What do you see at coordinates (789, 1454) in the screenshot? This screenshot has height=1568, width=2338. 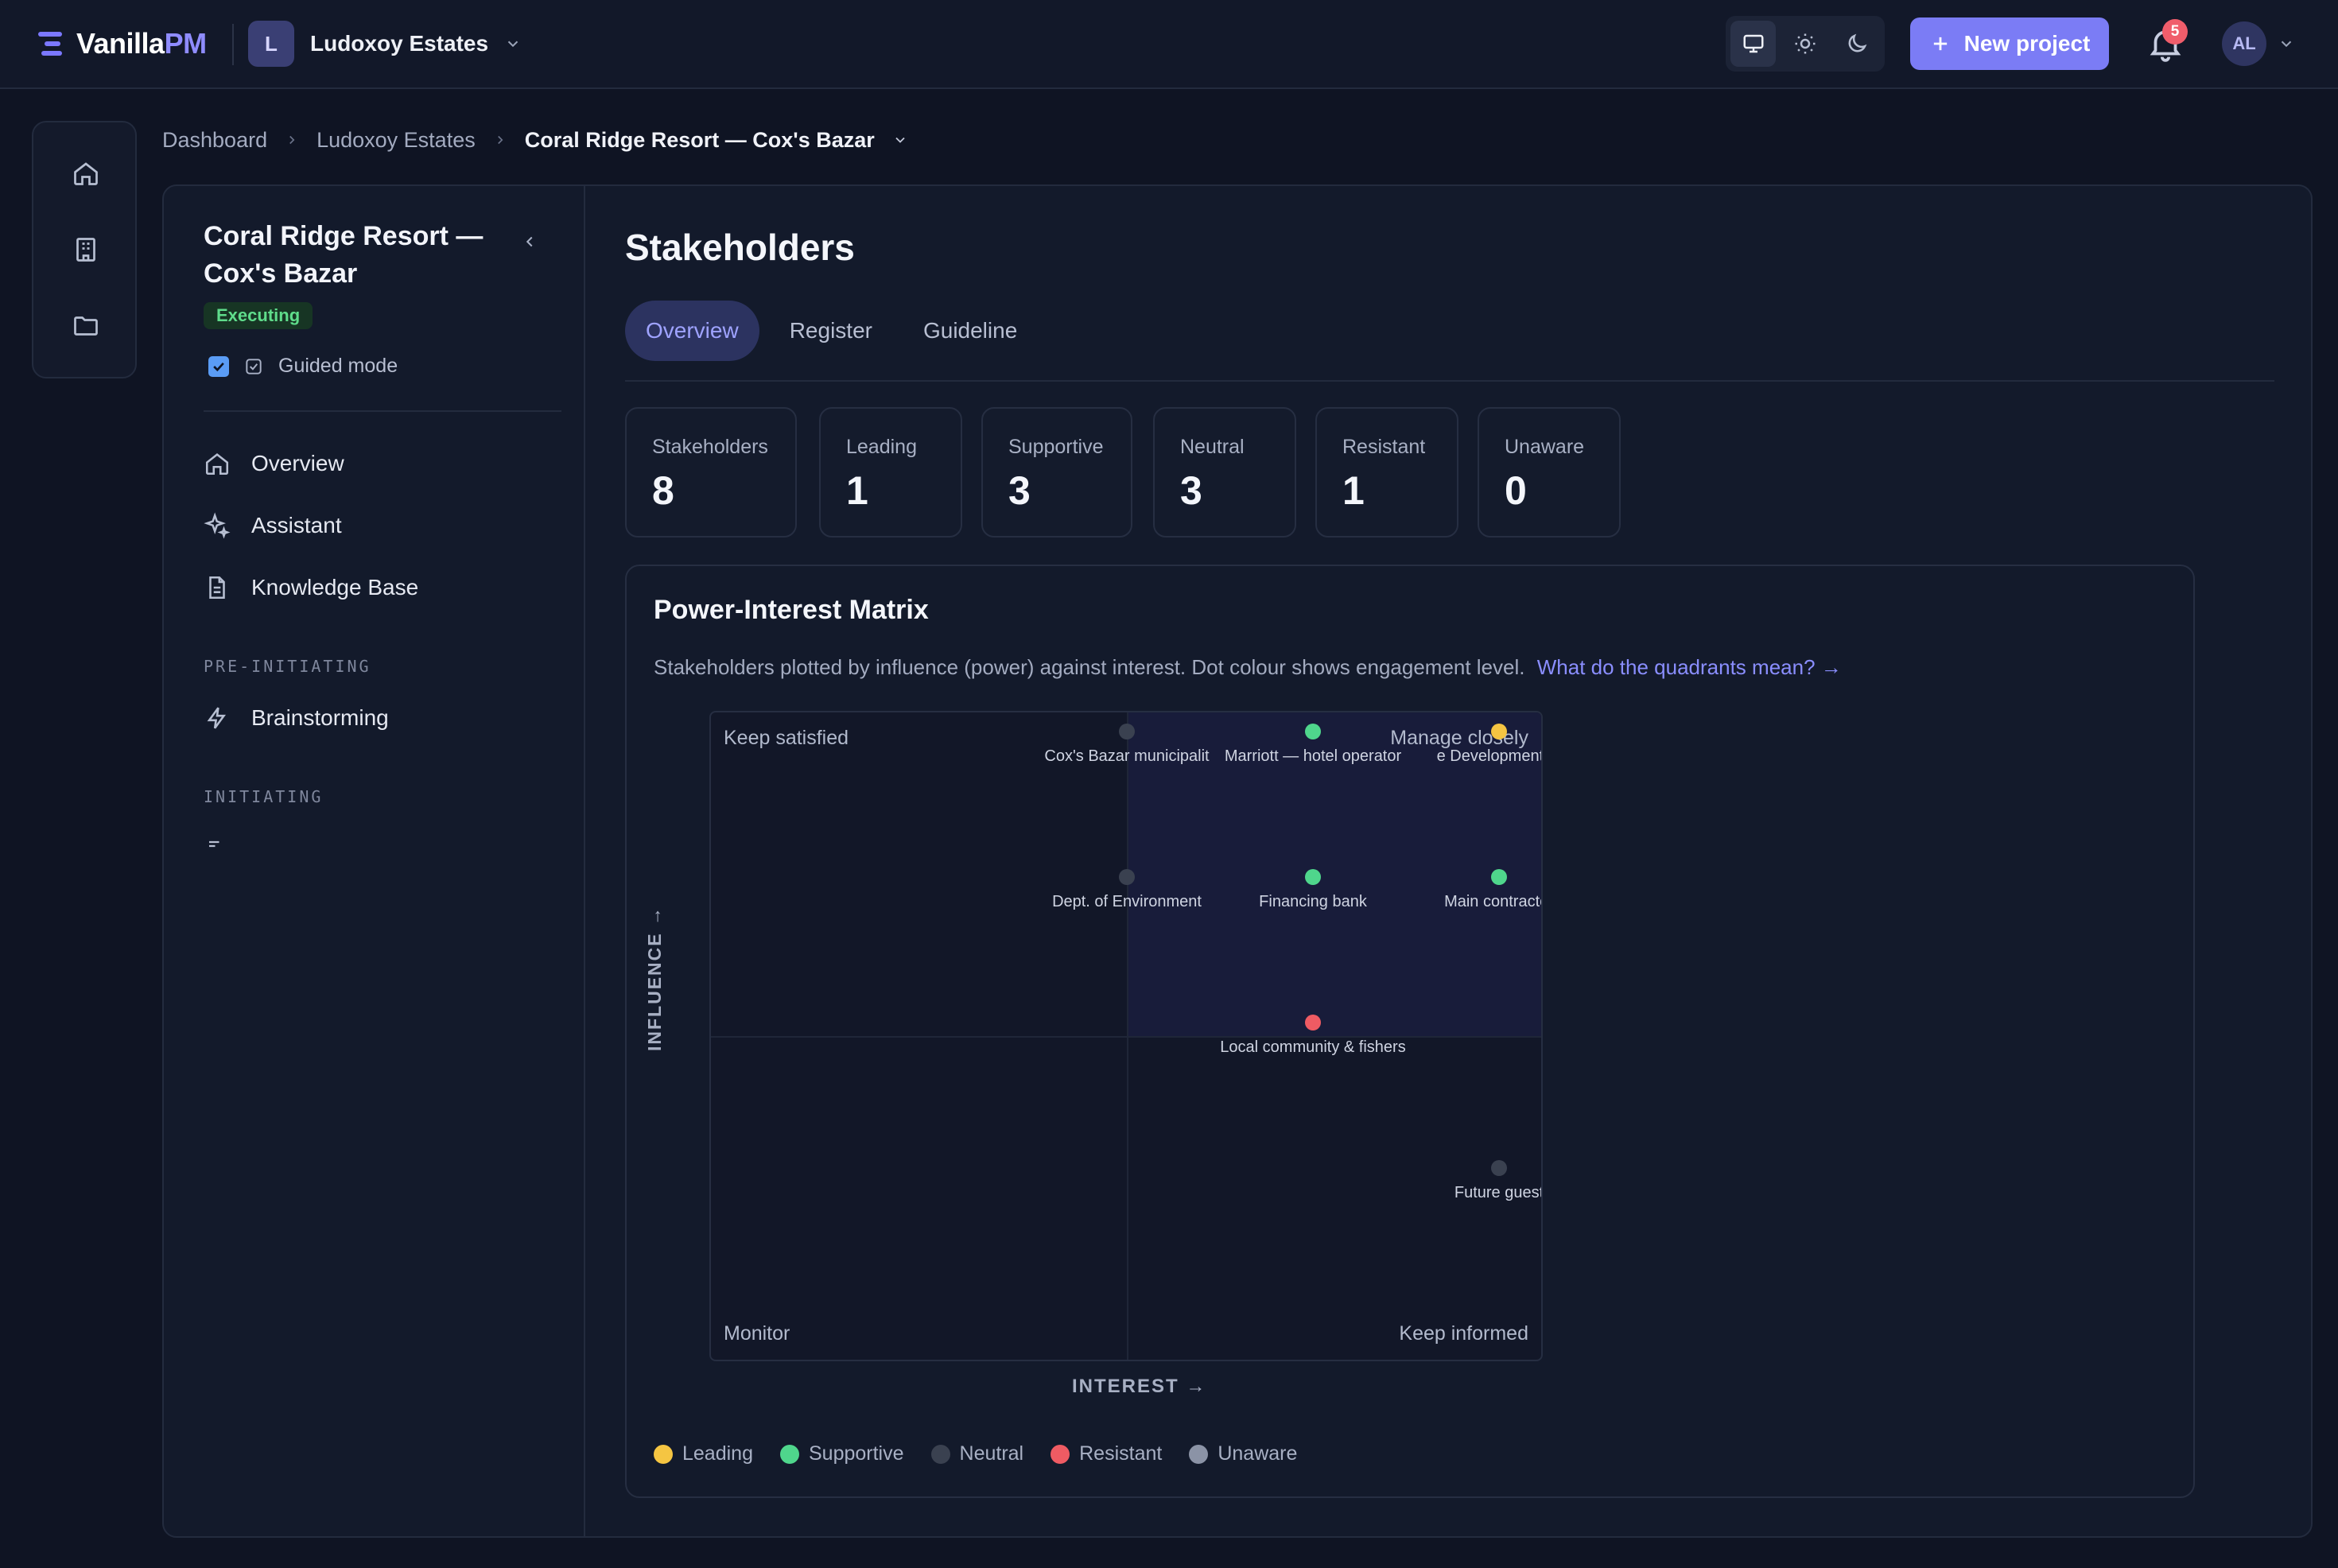 I see `legend-swatch` at bounding box center [789, 1454].